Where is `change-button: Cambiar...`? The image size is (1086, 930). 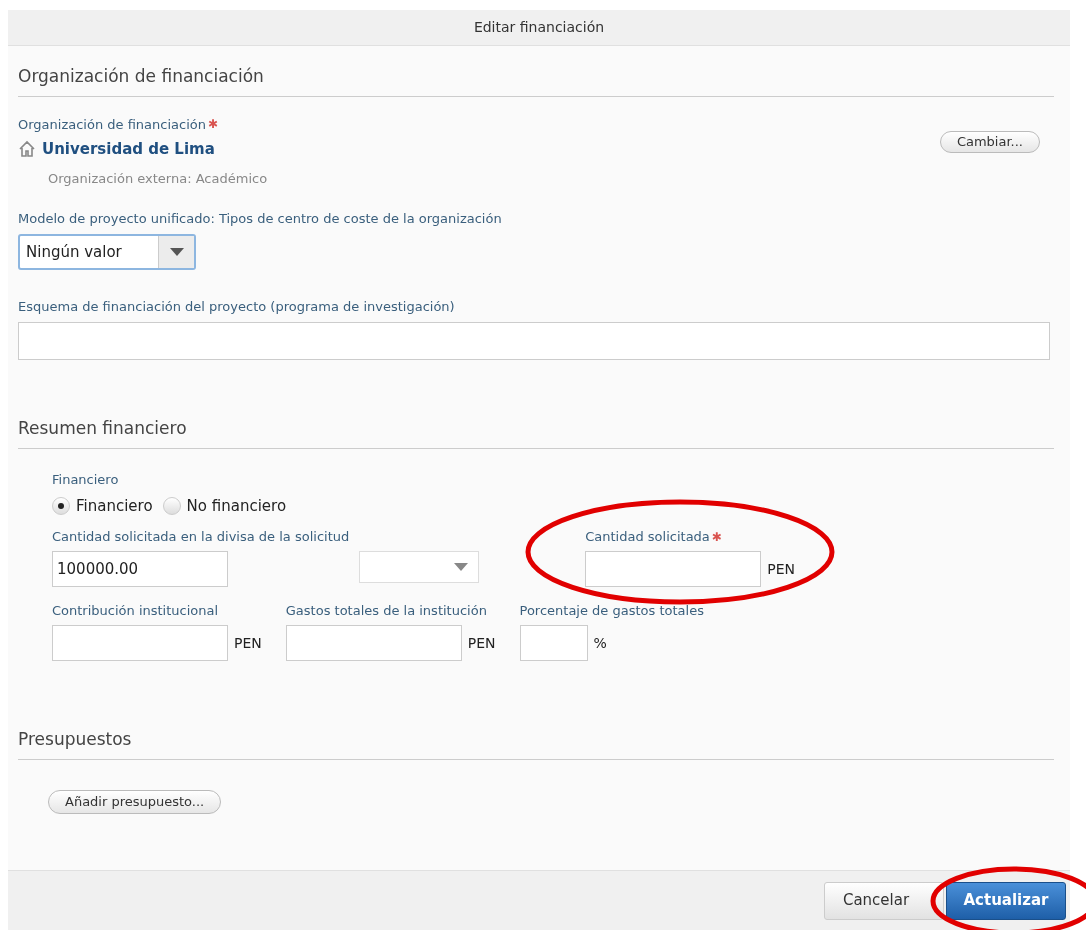
change-button: Cambiar... is located at coordinates (989, 141).